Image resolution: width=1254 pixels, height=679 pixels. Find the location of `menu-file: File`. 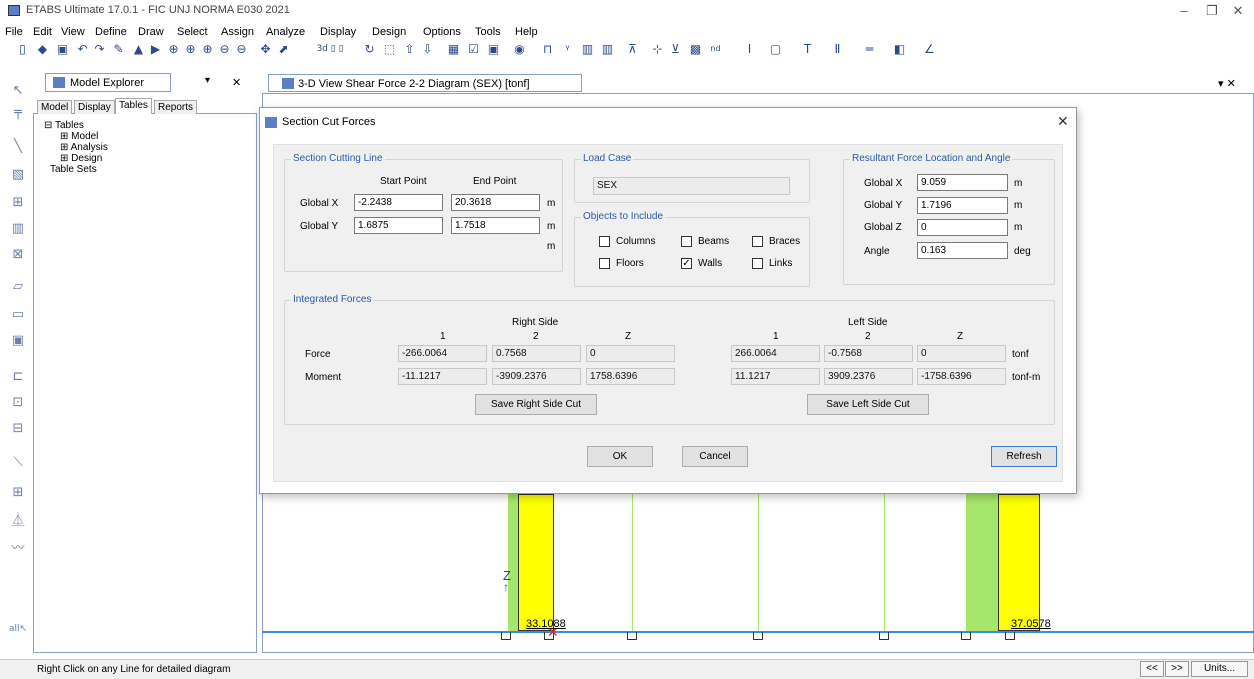

menu-file: File is located at coordinates (14, 32).